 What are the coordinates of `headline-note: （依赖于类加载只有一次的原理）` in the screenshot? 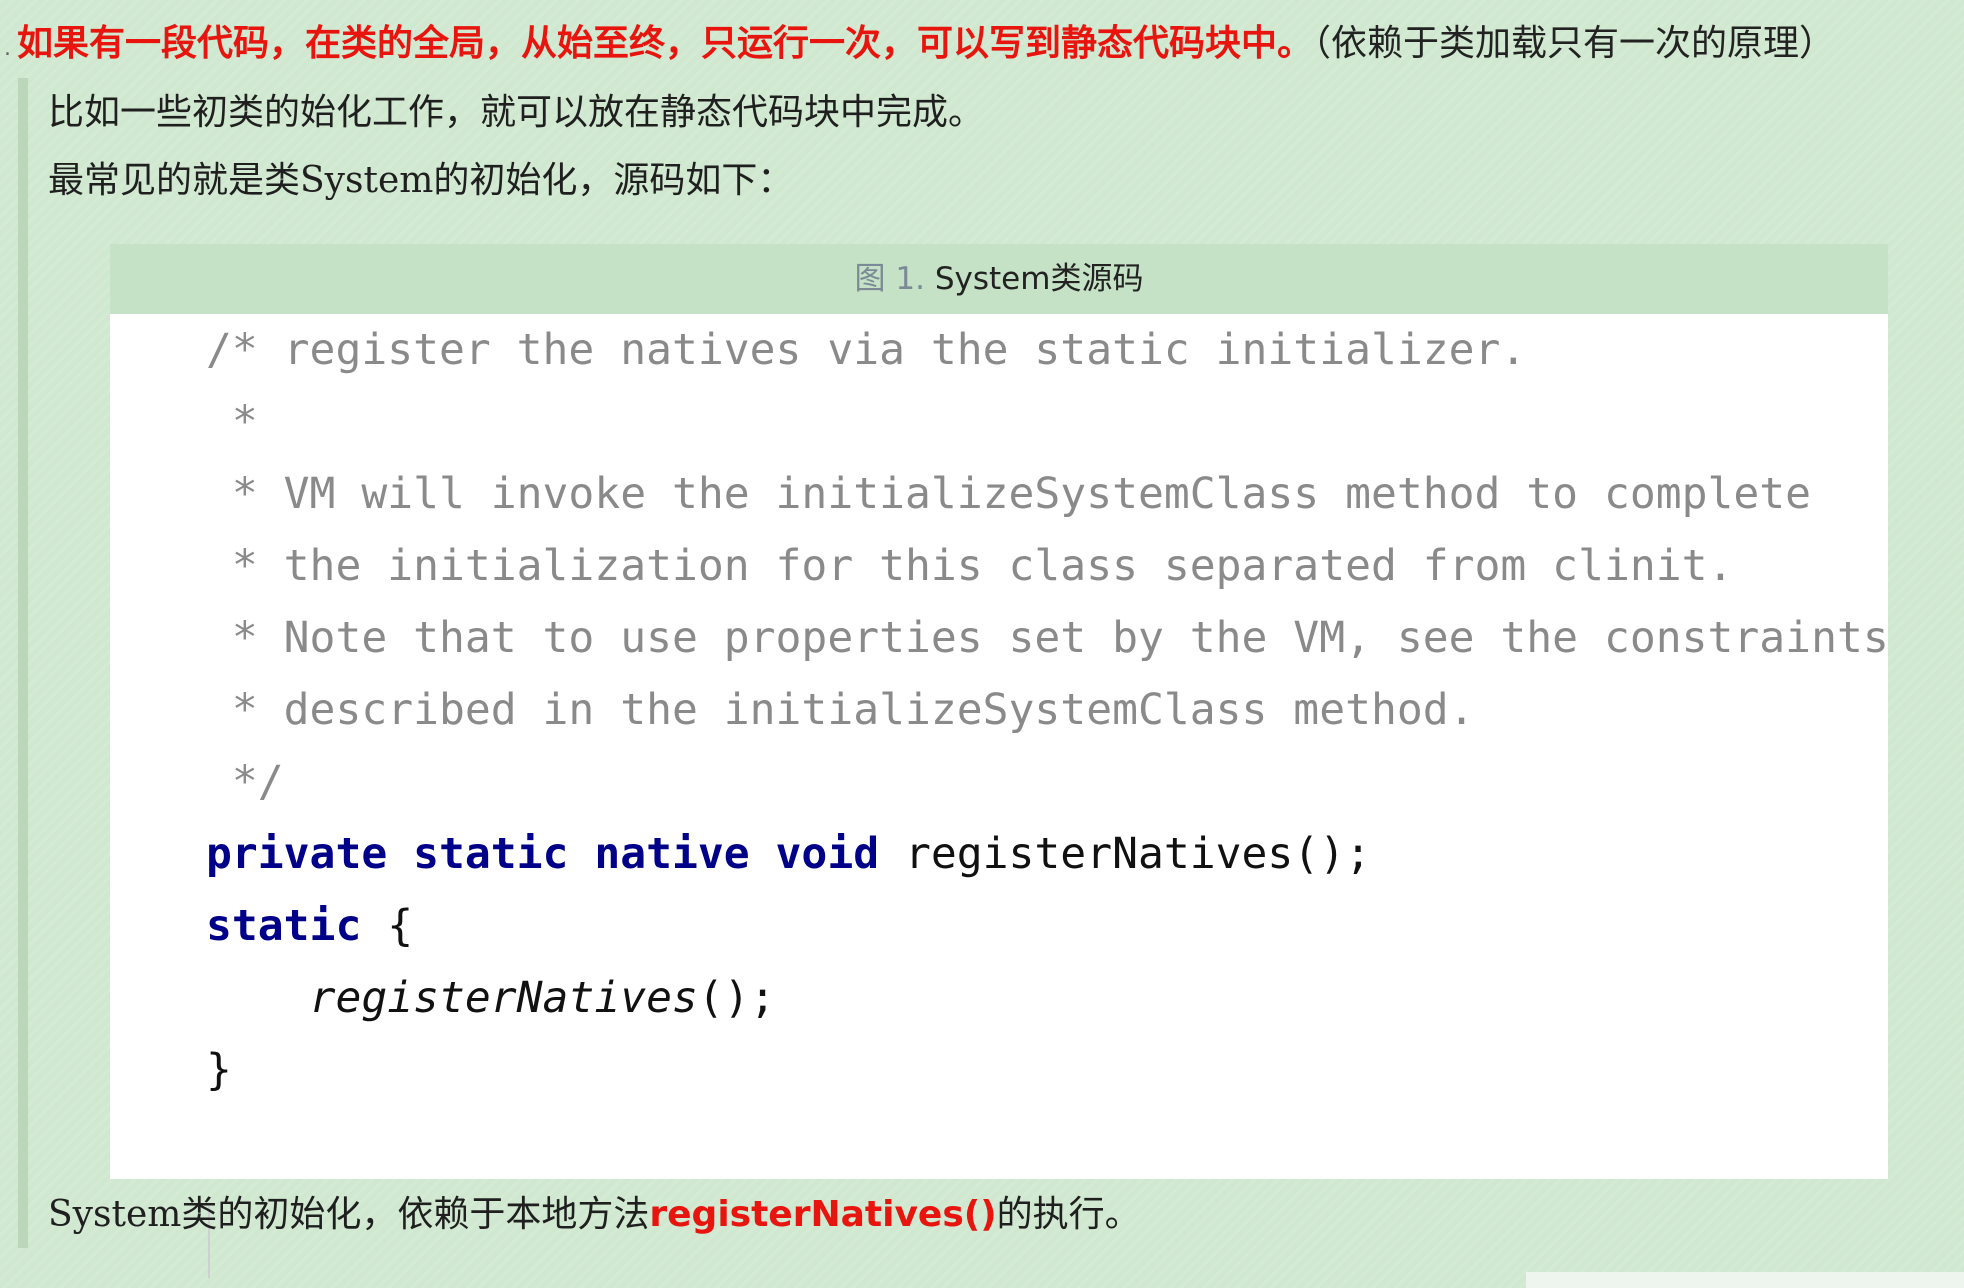 It's located at (1574, 43).